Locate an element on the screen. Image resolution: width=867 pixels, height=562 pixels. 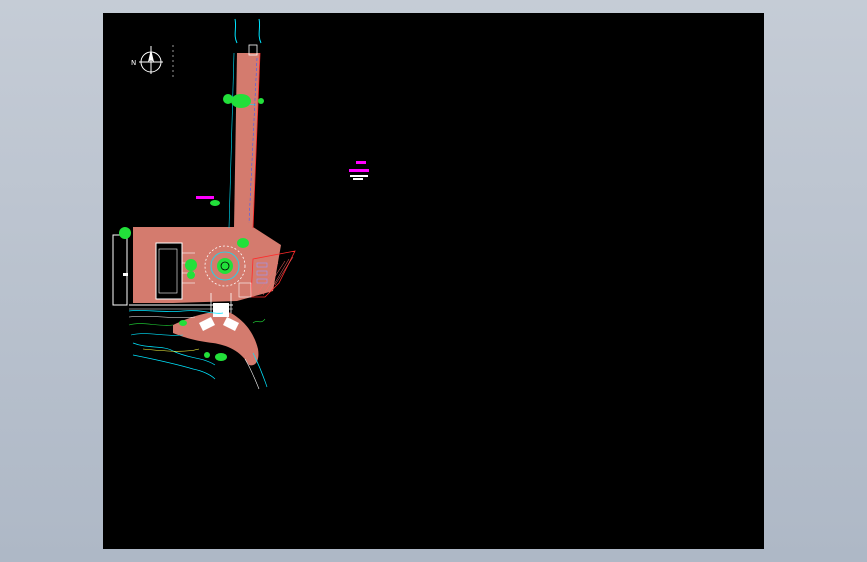
compass-icon: N is located at coordinates (152, 61).